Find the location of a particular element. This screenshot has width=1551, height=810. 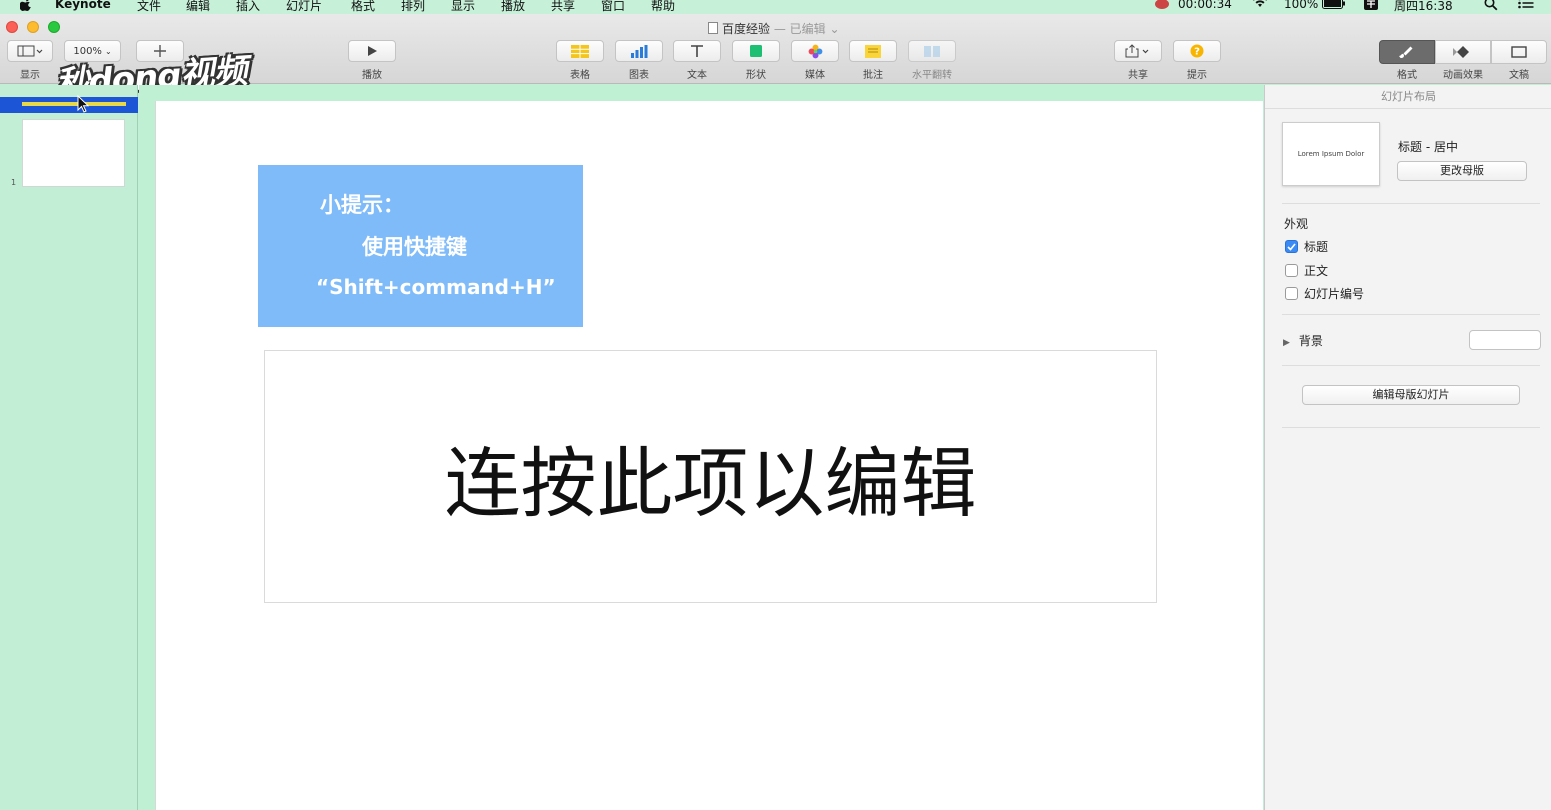

flip-horizontal-icon is located at coordinates (932, 51).